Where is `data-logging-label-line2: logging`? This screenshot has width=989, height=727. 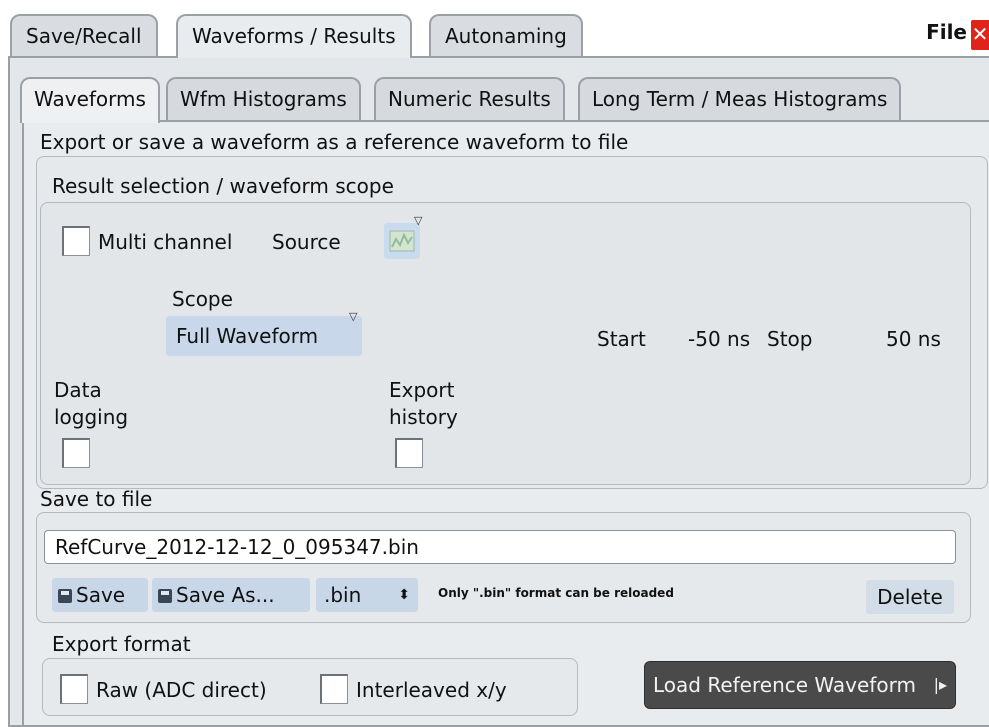
data-logging-label-line2: logging is located at coordinates (91, 417).